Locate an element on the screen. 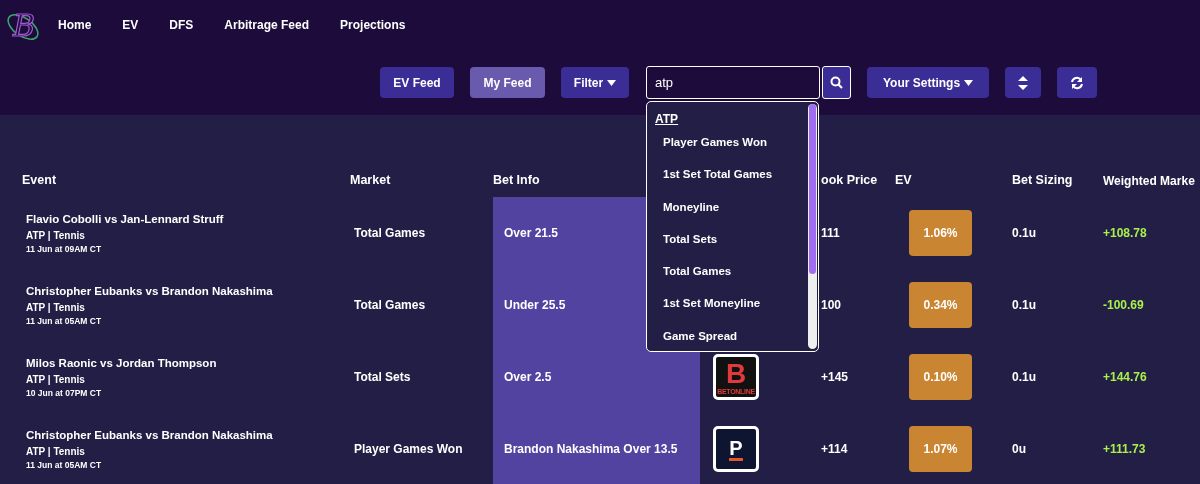  suggestion-item: Player Games Won is located at coordinates (736, 150).